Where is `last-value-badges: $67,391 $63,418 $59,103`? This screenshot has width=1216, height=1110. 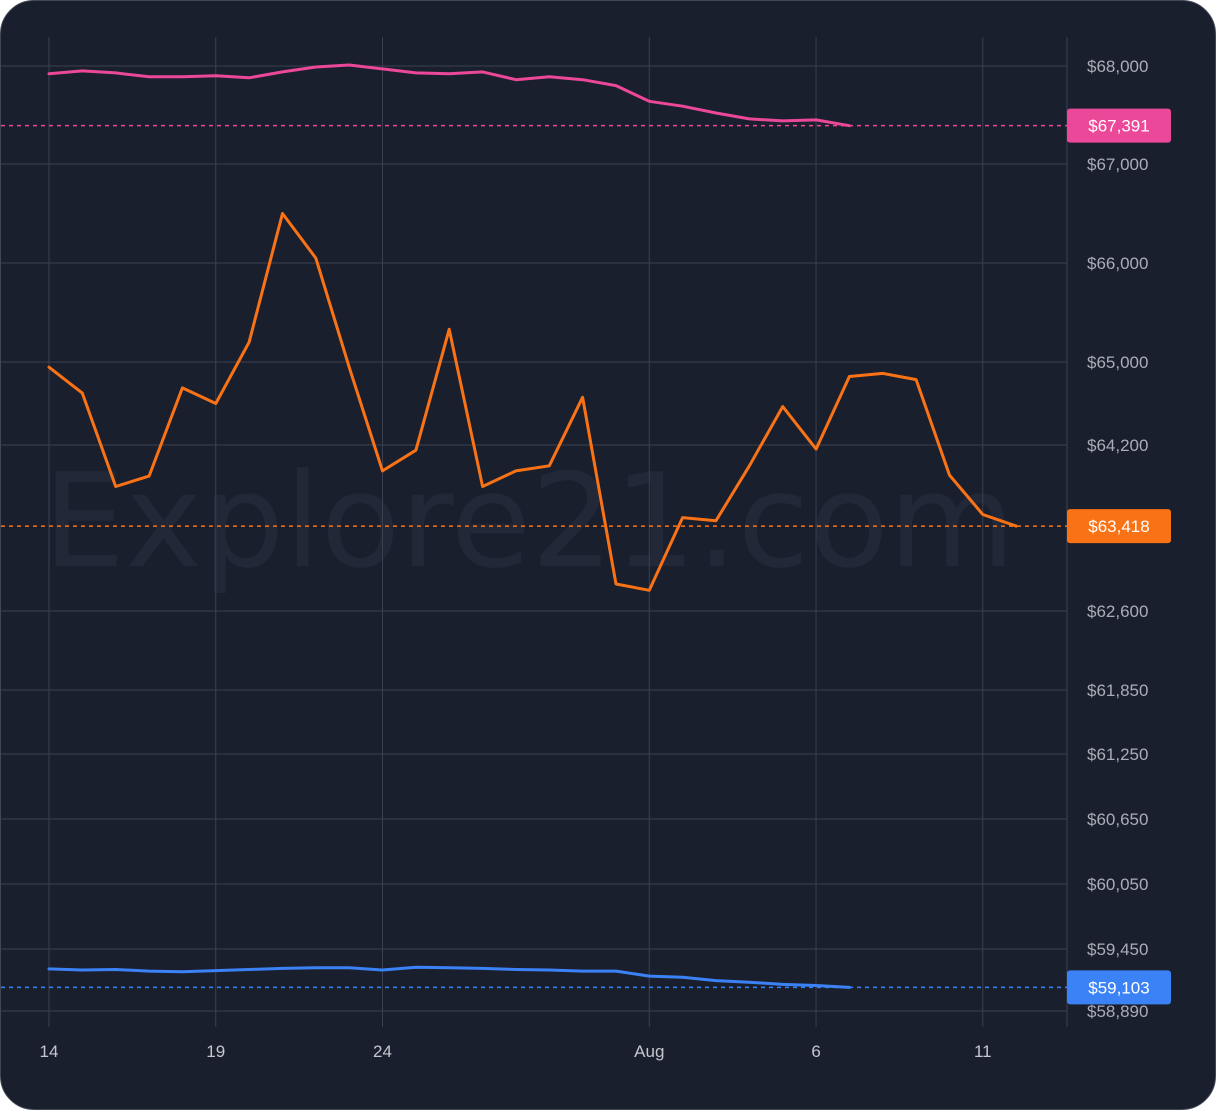
last-value-badges: $67,391 $63,418 $59,103 is located at coordinates (1119, 556).